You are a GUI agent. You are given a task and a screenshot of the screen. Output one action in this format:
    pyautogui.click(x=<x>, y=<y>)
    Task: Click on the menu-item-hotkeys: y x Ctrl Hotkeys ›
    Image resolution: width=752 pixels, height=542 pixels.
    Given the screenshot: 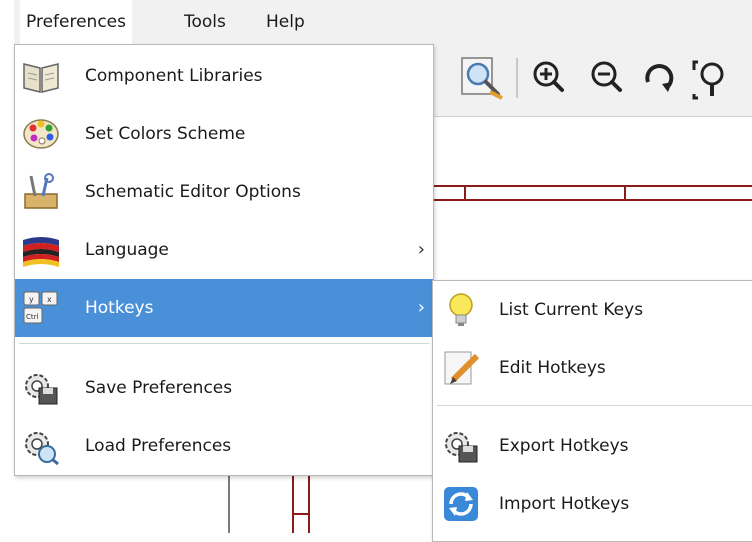 What is the action you would take?
    pyautogui.click(x=224, y=308)
    